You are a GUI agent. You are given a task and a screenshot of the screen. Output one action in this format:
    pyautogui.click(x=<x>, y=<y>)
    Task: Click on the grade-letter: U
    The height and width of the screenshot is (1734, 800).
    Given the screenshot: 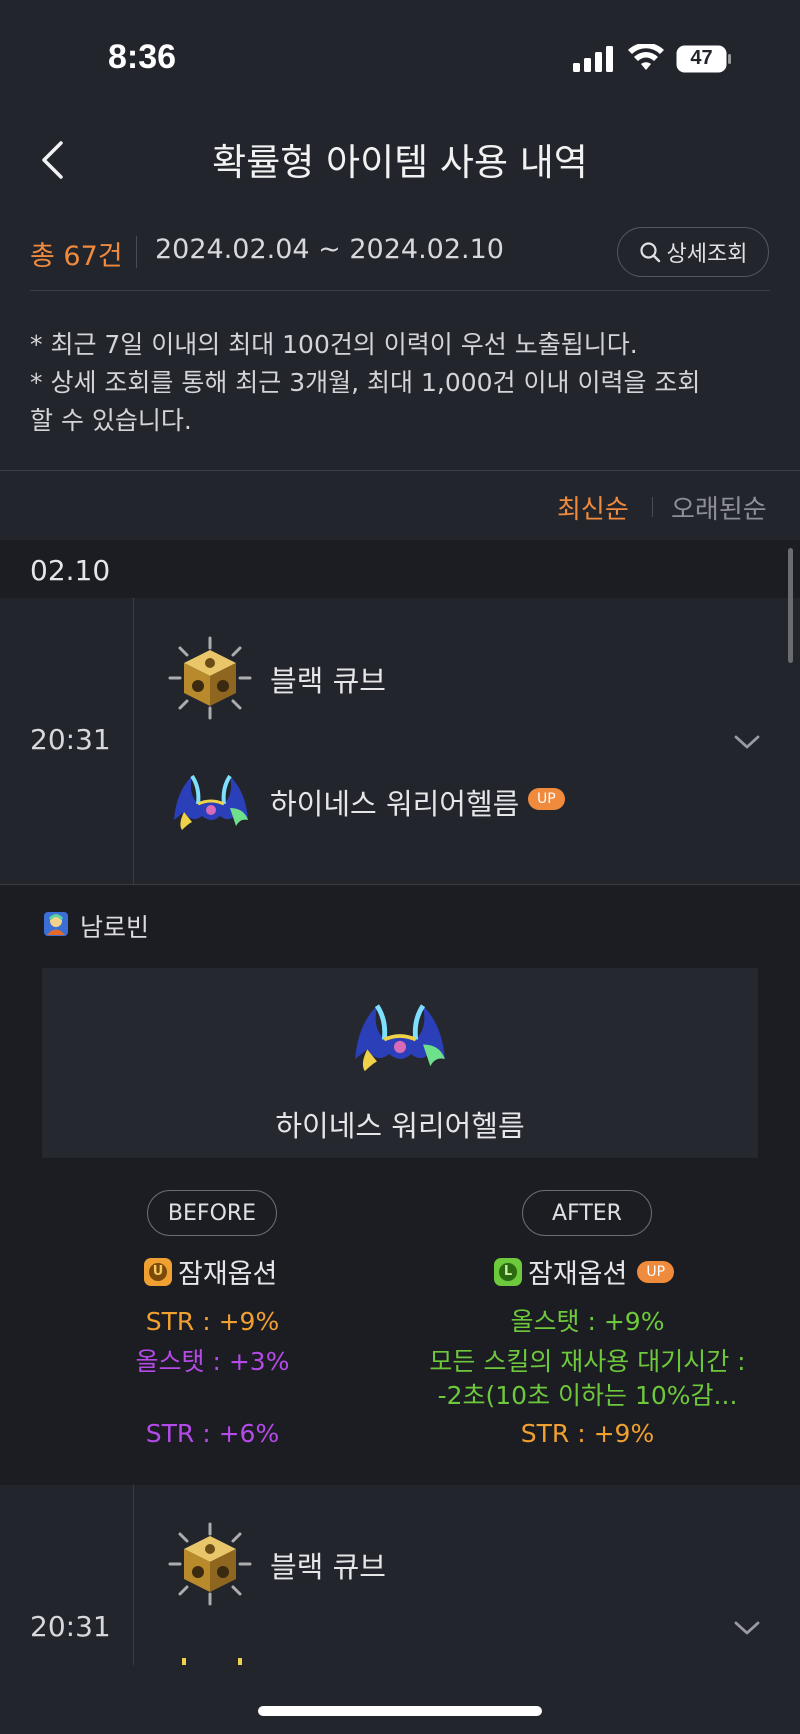 What is the action you would take?
    pyautogui.click(x=158, y=1271)
    